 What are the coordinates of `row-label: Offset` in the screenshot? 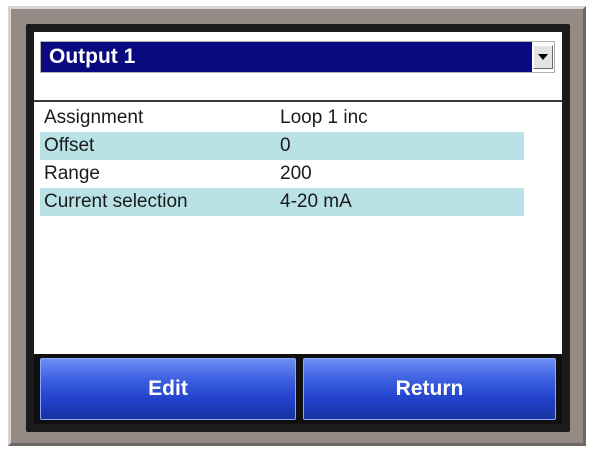 It's located at (69, 145).